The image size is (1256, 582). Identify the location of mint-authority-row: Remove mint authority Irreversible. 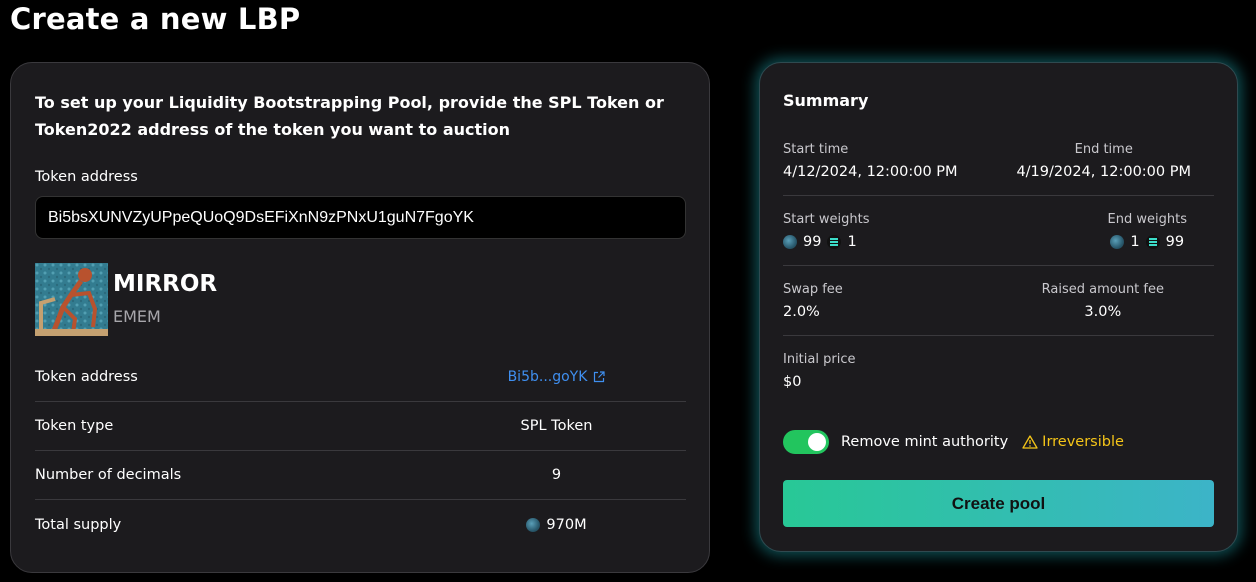
(953, 442).